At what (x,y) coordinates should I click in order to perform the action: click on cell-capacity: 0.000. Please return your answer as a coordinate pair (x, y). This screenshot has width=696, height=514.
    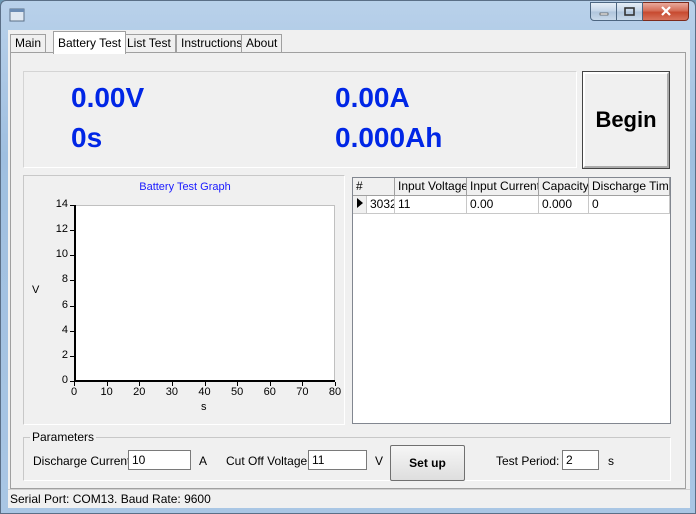
    Looking at the image, I should click on (564, 205).